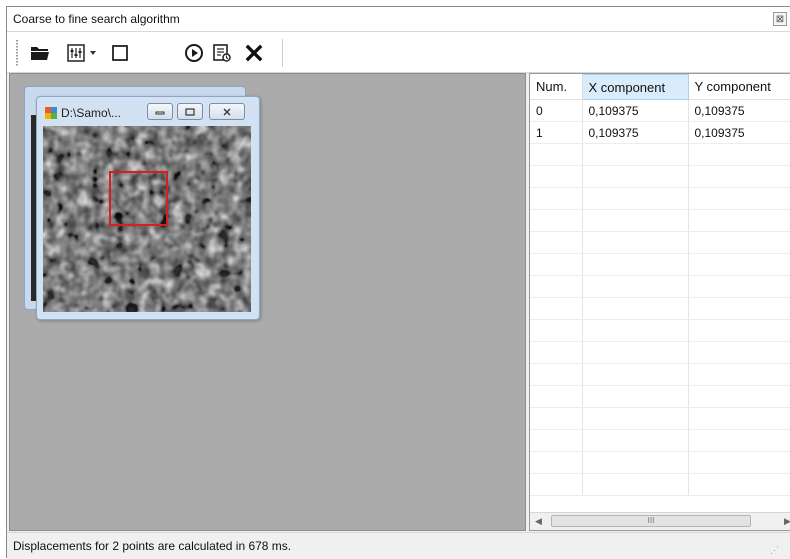 The width and height of the screenshot is (790, 559). I want to click on open-folder-button, so click(40, 53).